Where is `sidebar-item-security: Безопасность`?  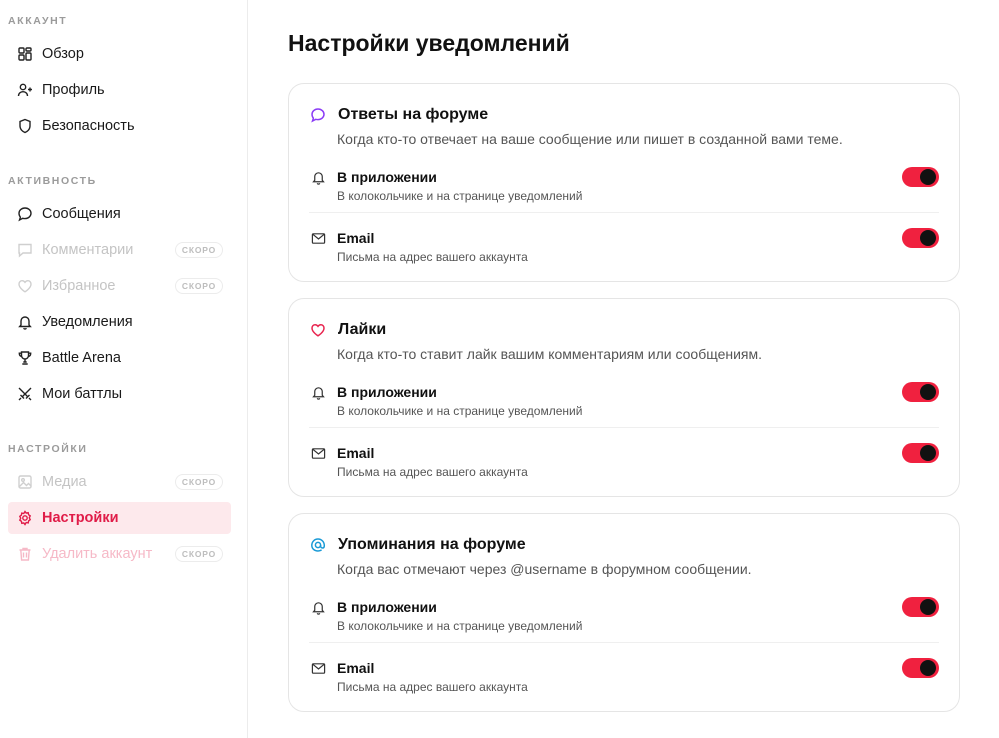 sidebar-item-security: Безопасность is located at coordinates (119, 126).